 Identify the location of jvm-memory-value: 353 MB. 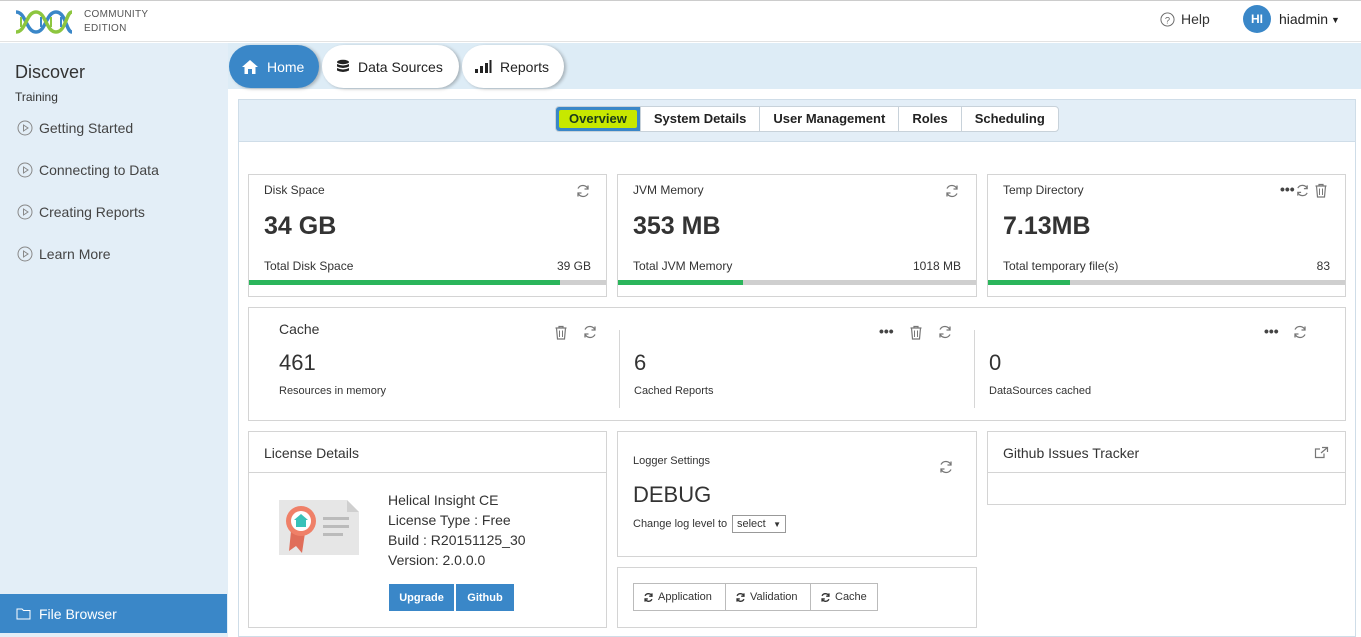
(677, 226).